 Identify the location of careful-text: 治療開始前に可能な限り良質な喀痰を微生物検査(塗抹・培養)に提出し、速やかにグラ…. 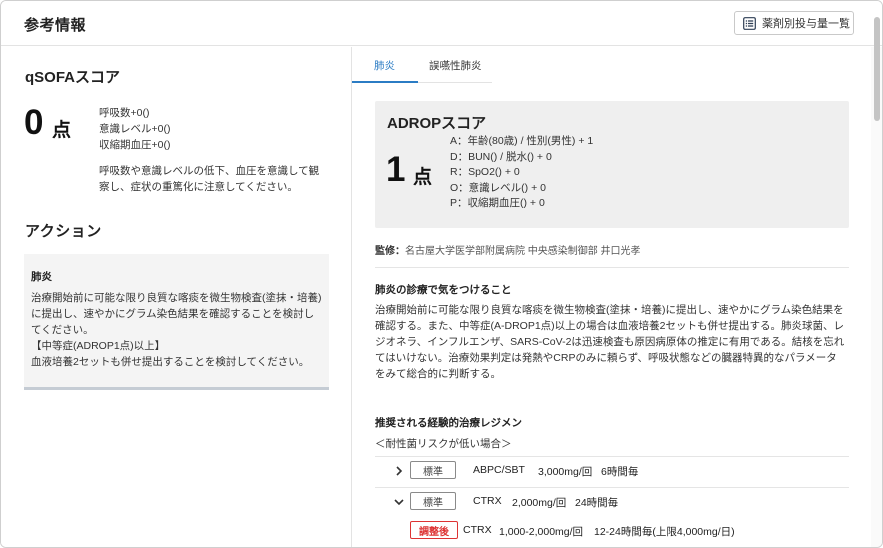
(610, 342).